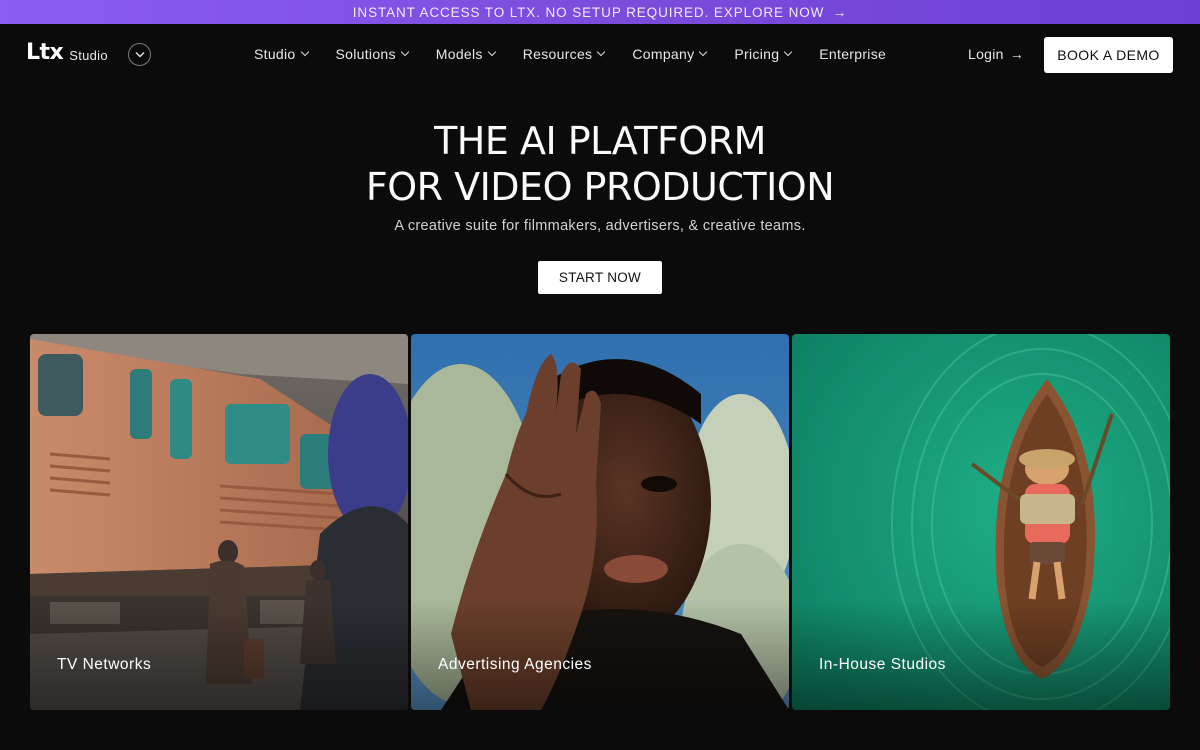 The height and width of the screenshot is (750, 1200). What do you see at coordinates (515, 664) in the screenshot?
I see `card-label: Advertising Agencies` at bounding box center [515, 664].